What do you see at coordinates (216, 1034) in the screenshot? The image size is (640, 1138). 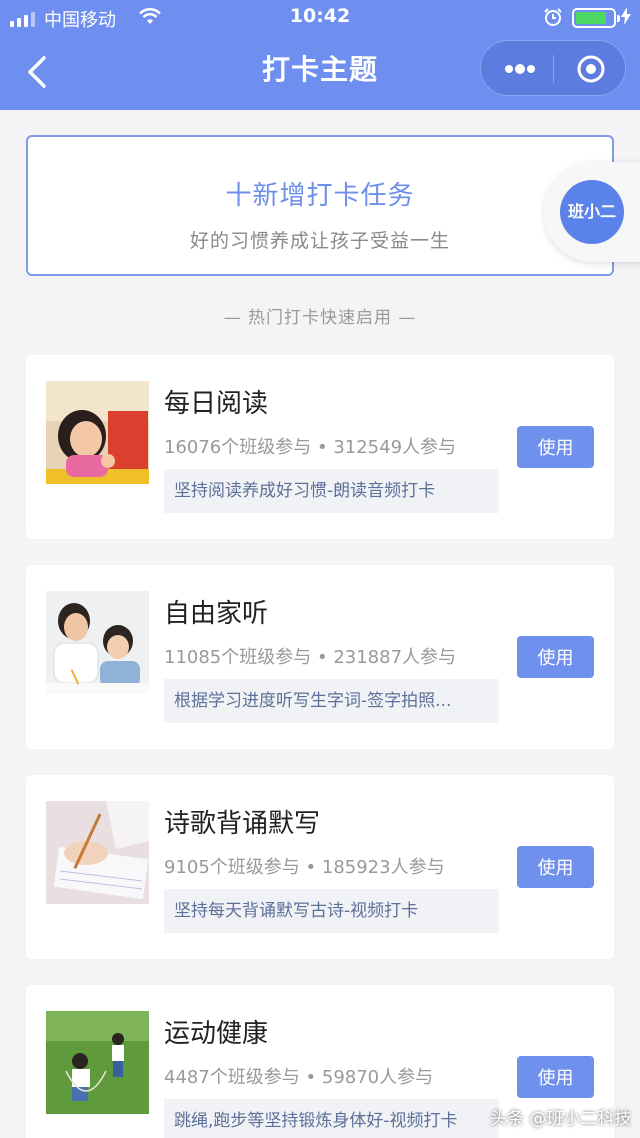 I see `theme-name: 运动健康` at bounding box center [216, 1034].